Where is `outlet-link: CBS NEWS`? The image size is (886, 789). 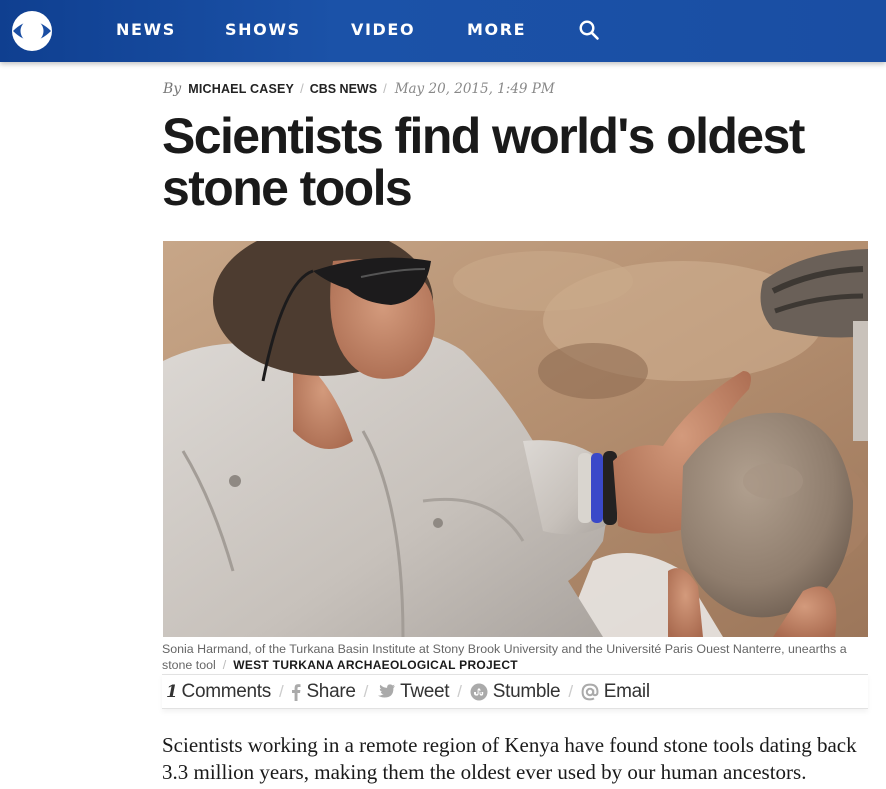
outlet-link: CBS NEWS is located at coordinates (343, 89).